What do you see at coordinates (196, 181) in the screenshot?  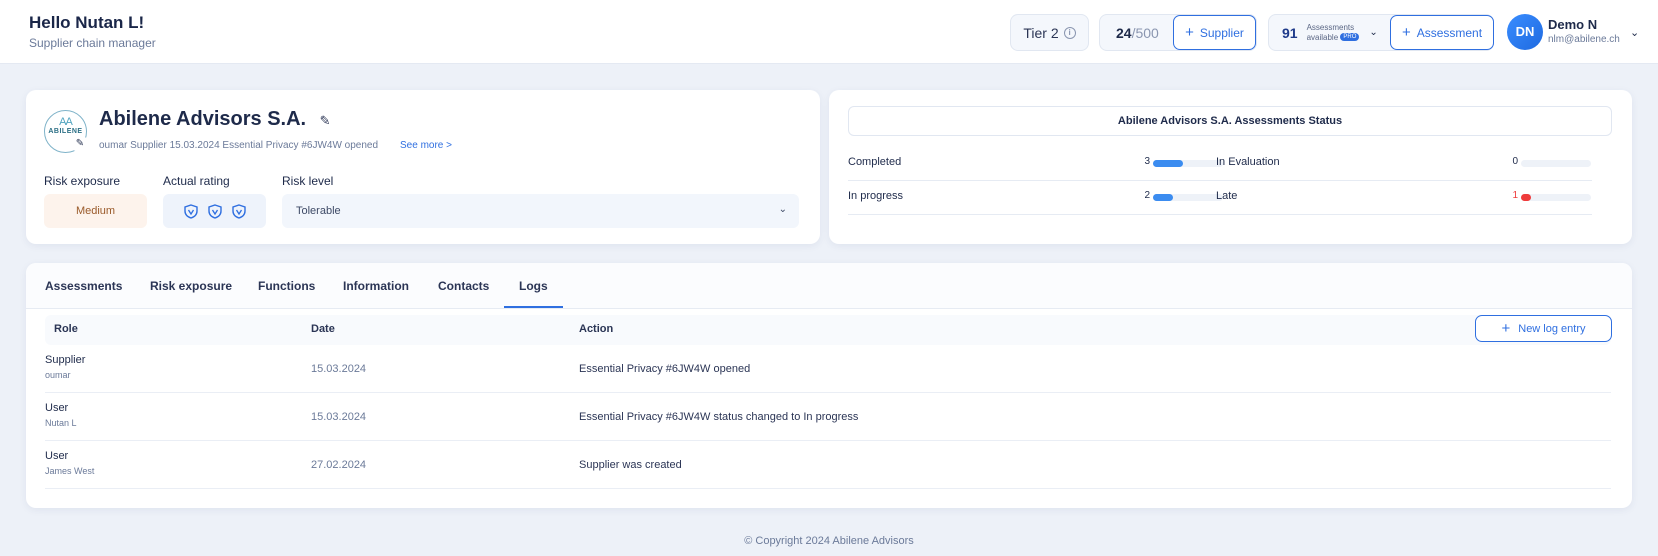 I see `actual-rating-label: Actual rating` at bounding box center [196, 181].